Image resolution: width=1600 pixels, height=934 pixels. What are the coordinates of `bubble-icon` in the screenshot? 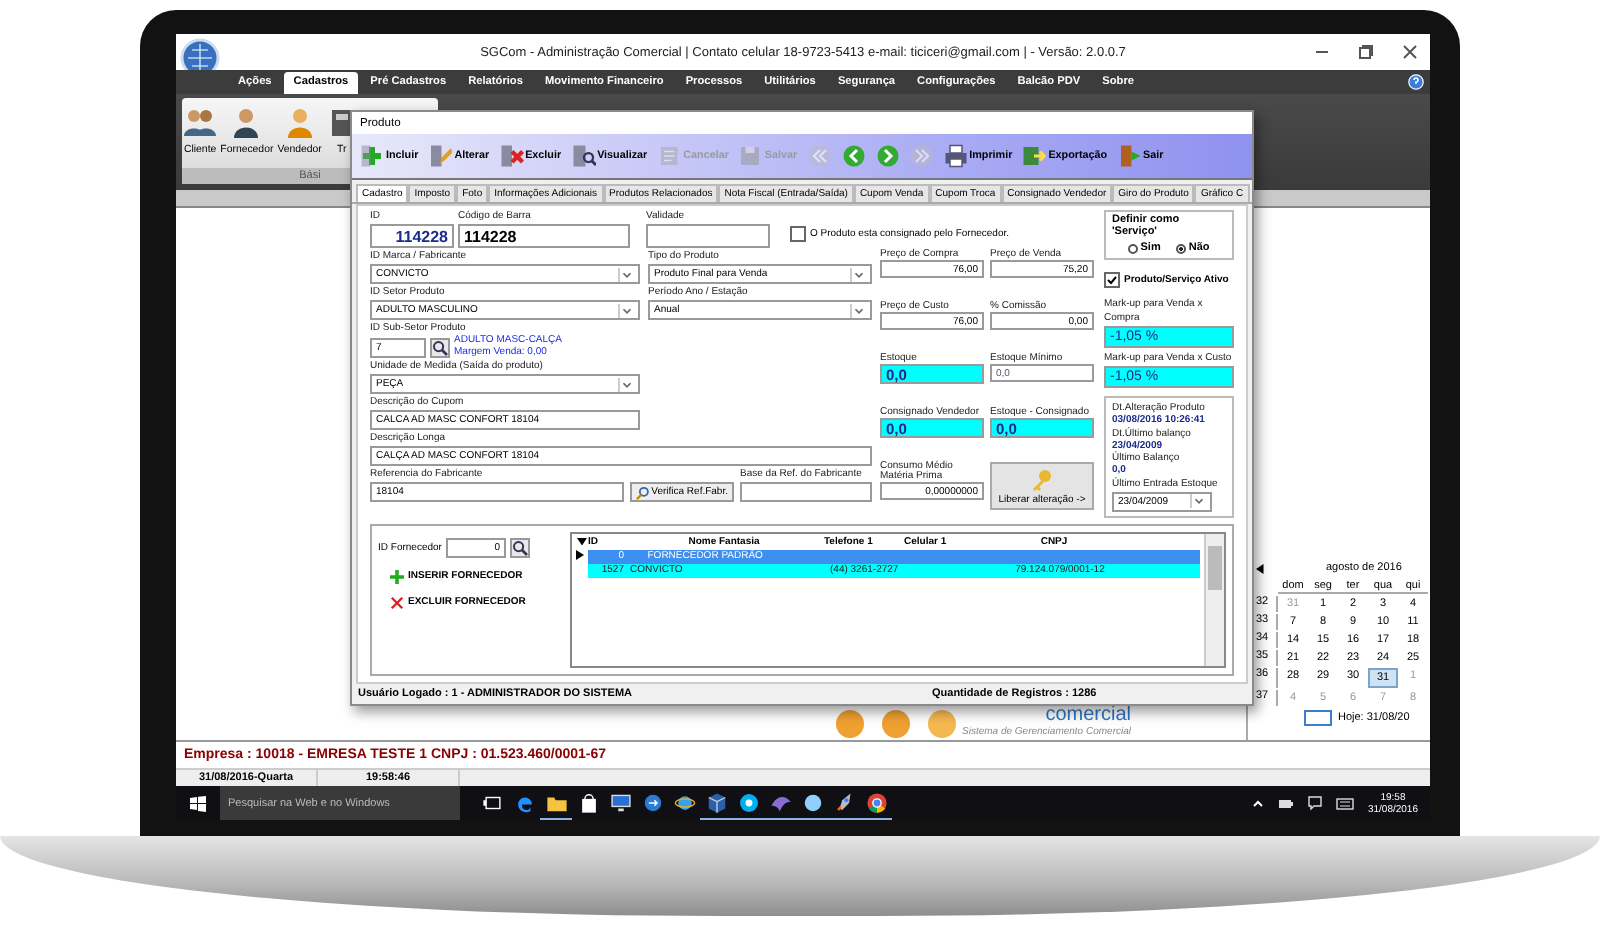 It's located at (812, 802).